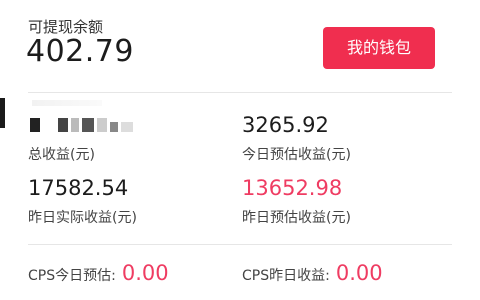  Describe the element at coordinates (296, 155) in the screenshot. I see `today-estimated-earnings-label: 今日预估收益(元)` at that location.